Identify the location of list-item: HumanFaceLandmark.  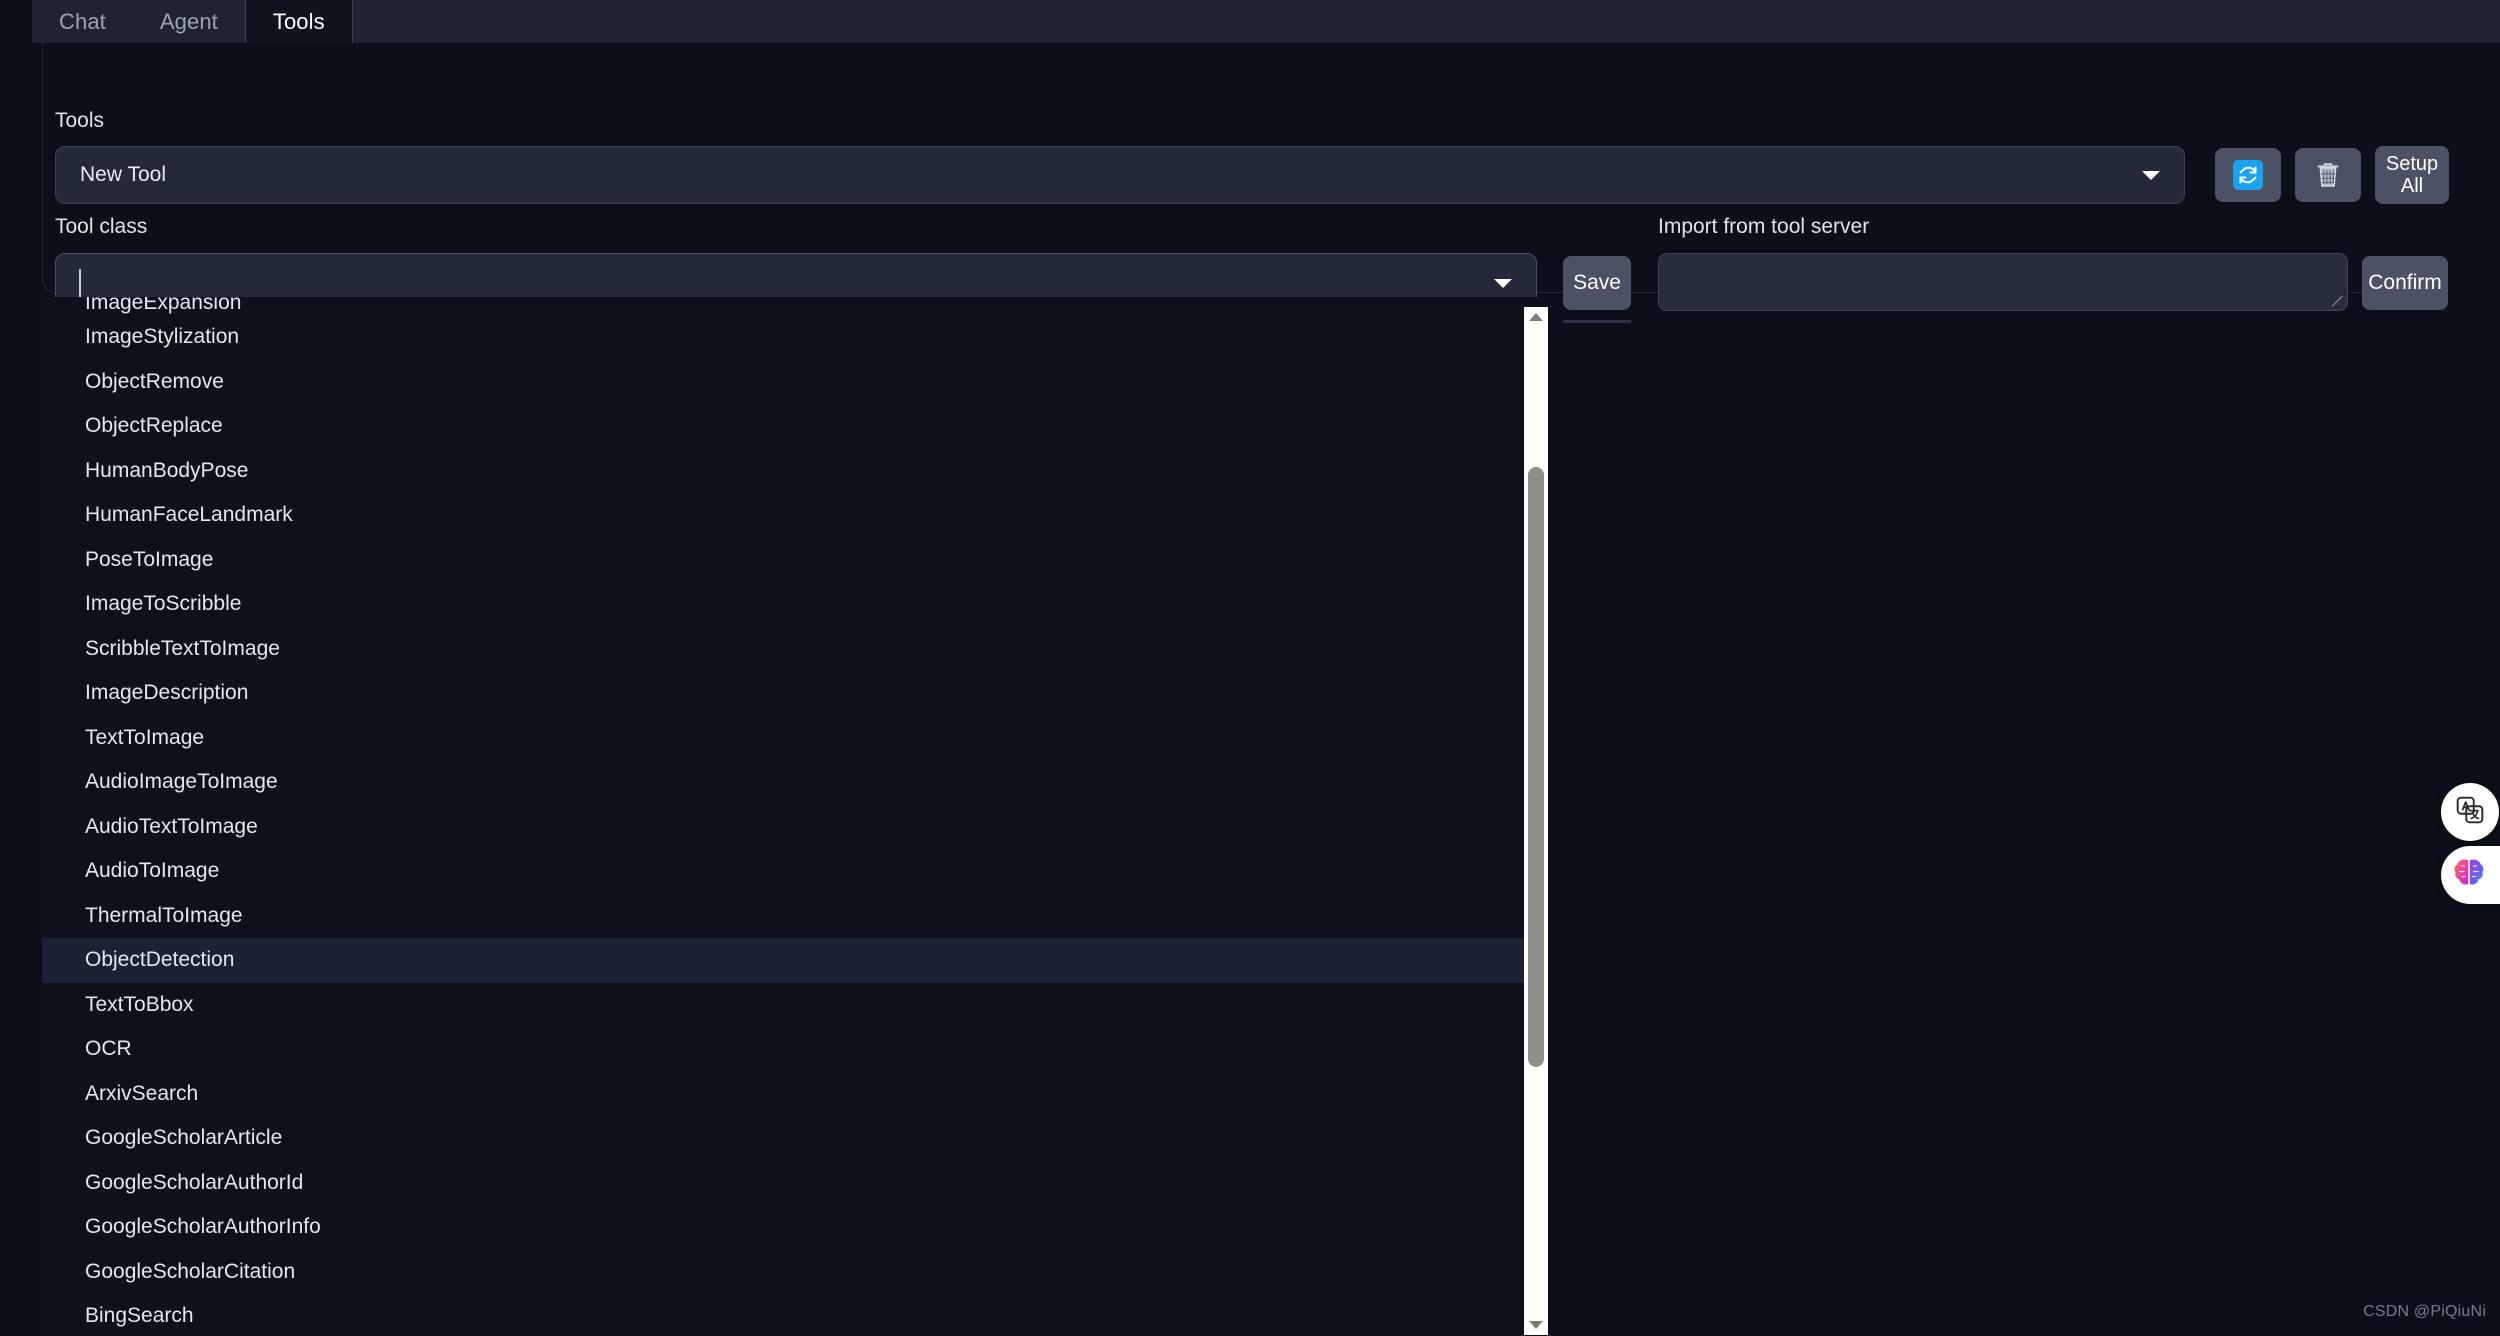
(790, 515).